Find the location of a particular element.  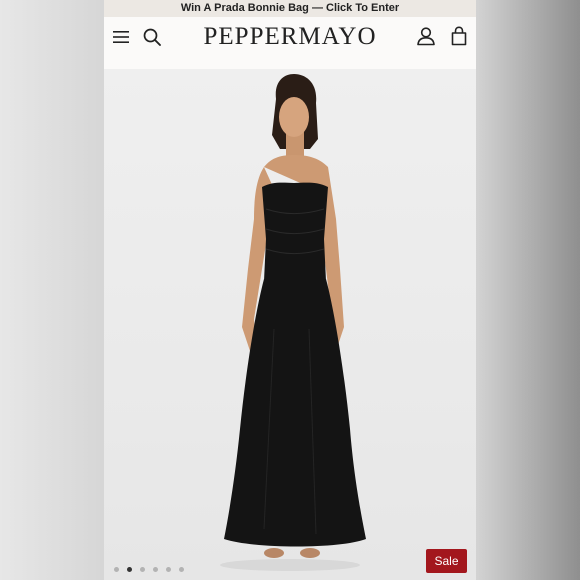

carousel-dots is located at coordinates (149, 570).